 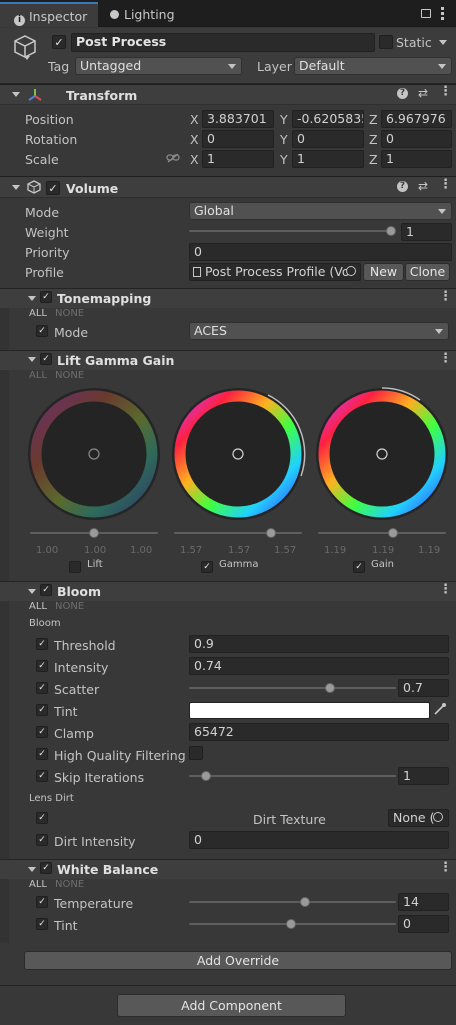 What do you see at coordinates (319, 732) in the screenshot?
I see `clamp-field: 65472` at bounding box center [319, 732].